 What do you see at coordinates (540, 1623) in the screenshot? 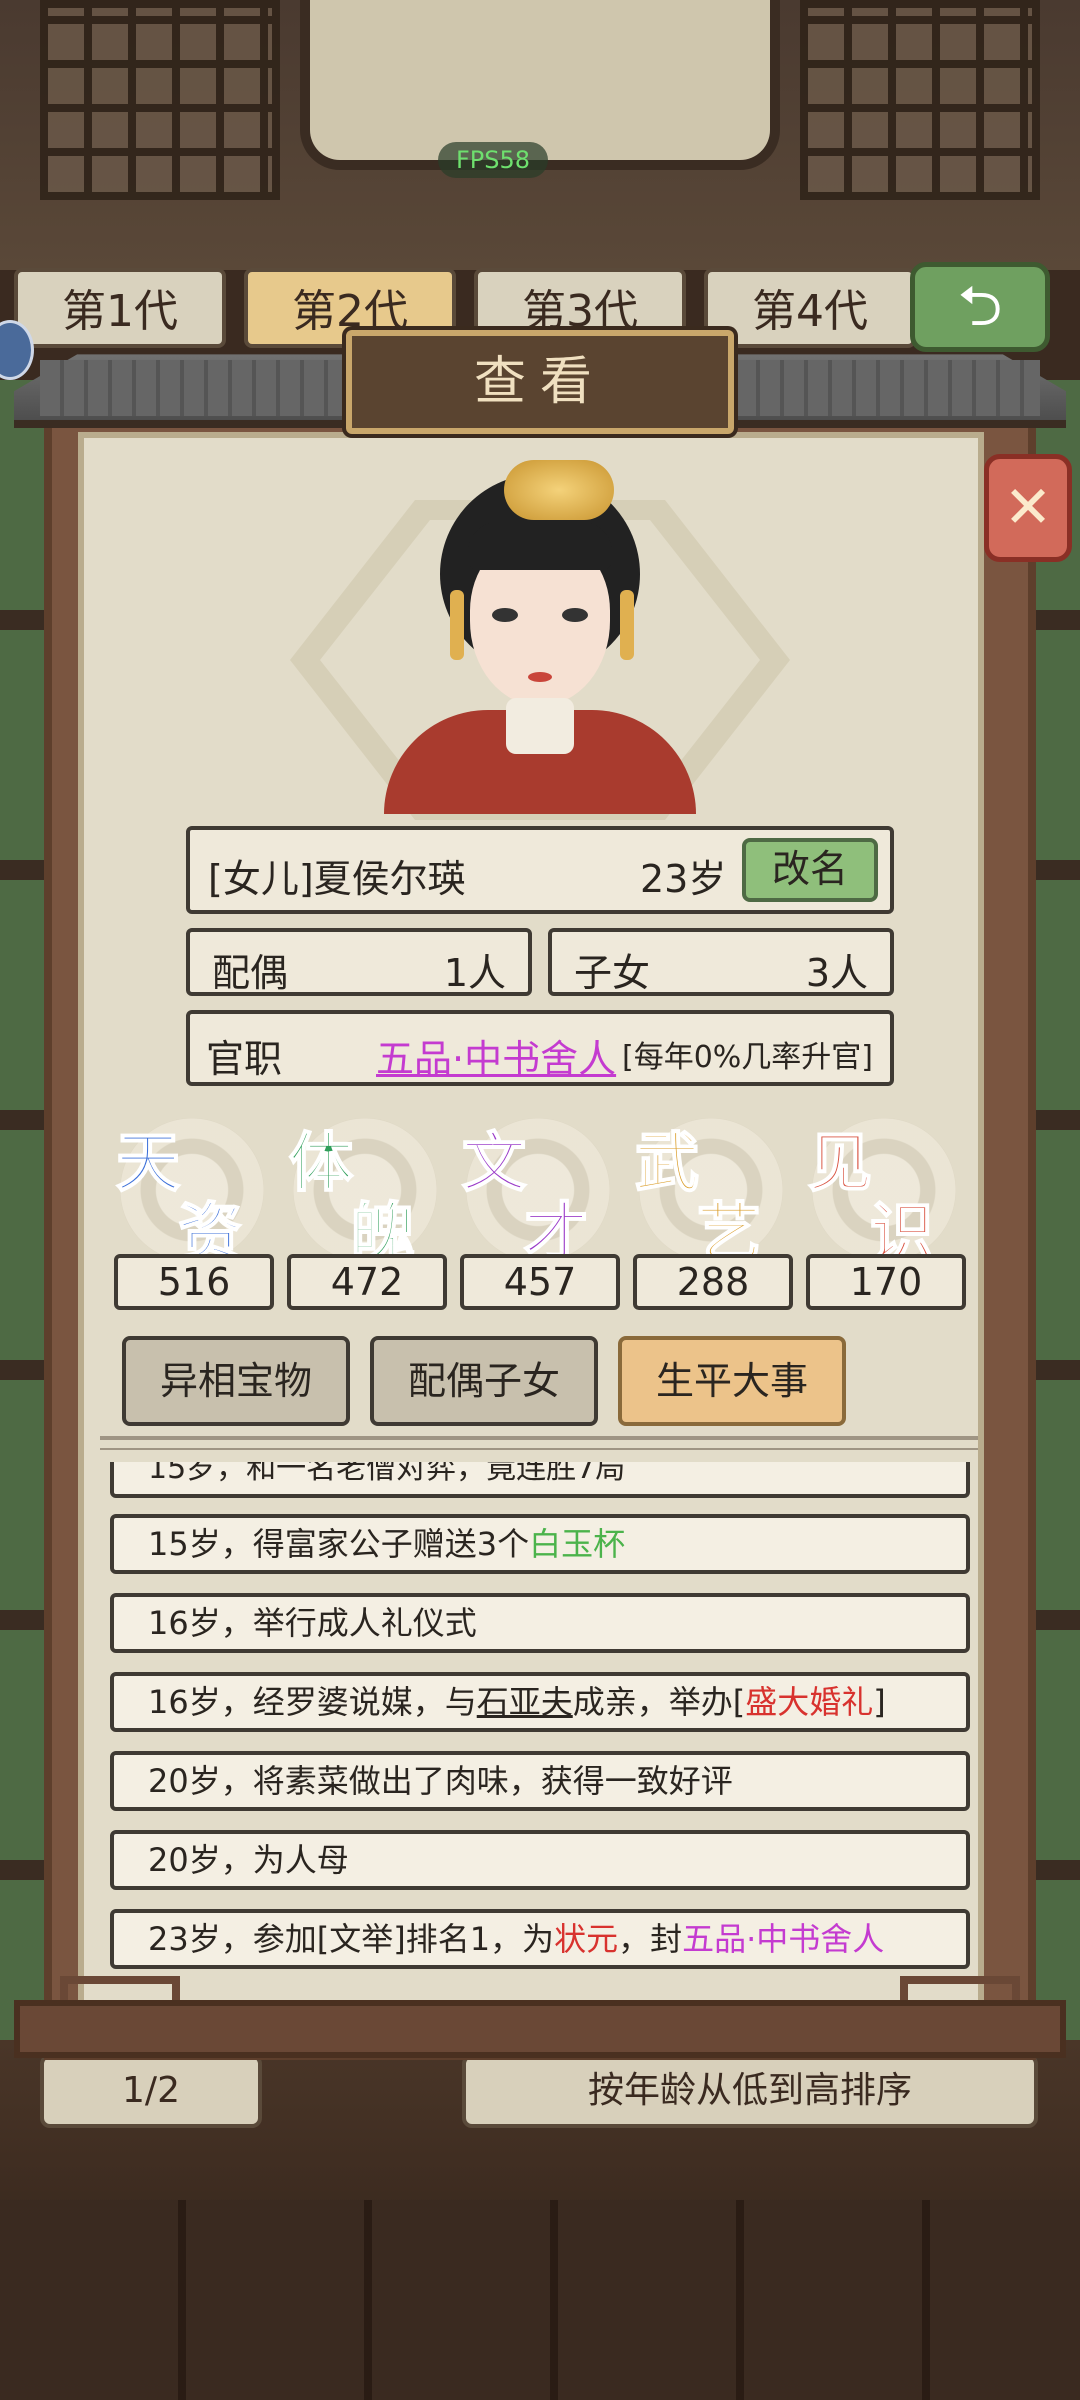
I see `list-item: 16岁，举行成人礼仪式` at bounding box center [540, 1623].